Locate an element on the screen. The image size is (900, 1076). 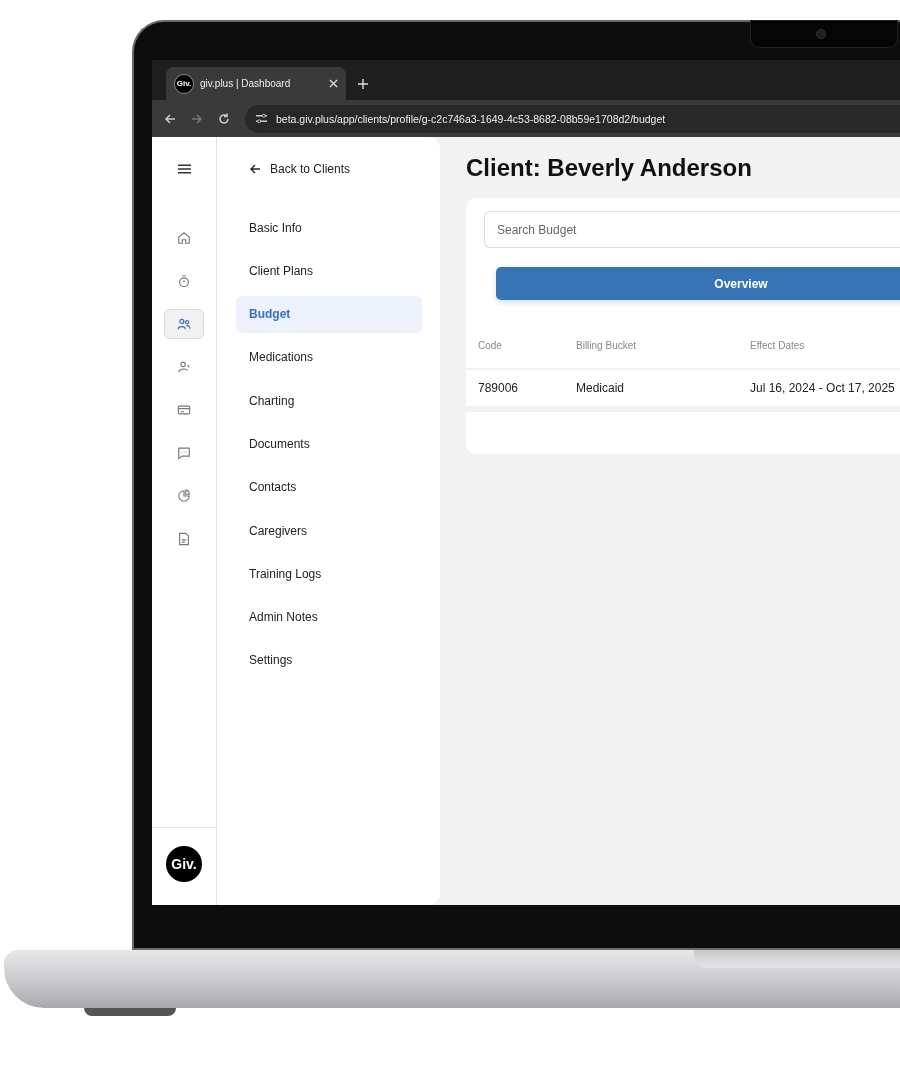
table-cell-text: Medicaid is located at coordinates (601, 388).